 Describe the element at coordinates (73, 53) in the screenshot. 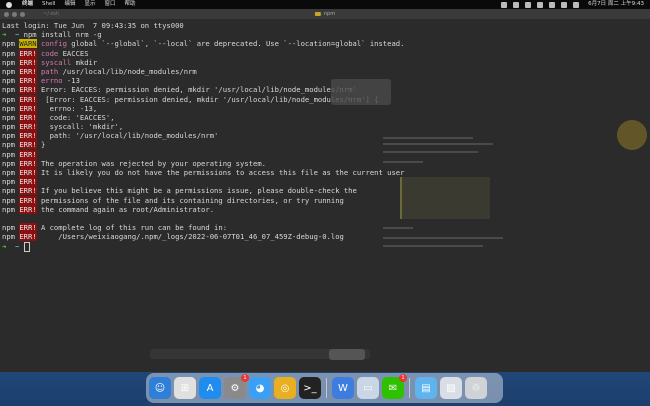

I see `terminal-text: EACCES` at that location.